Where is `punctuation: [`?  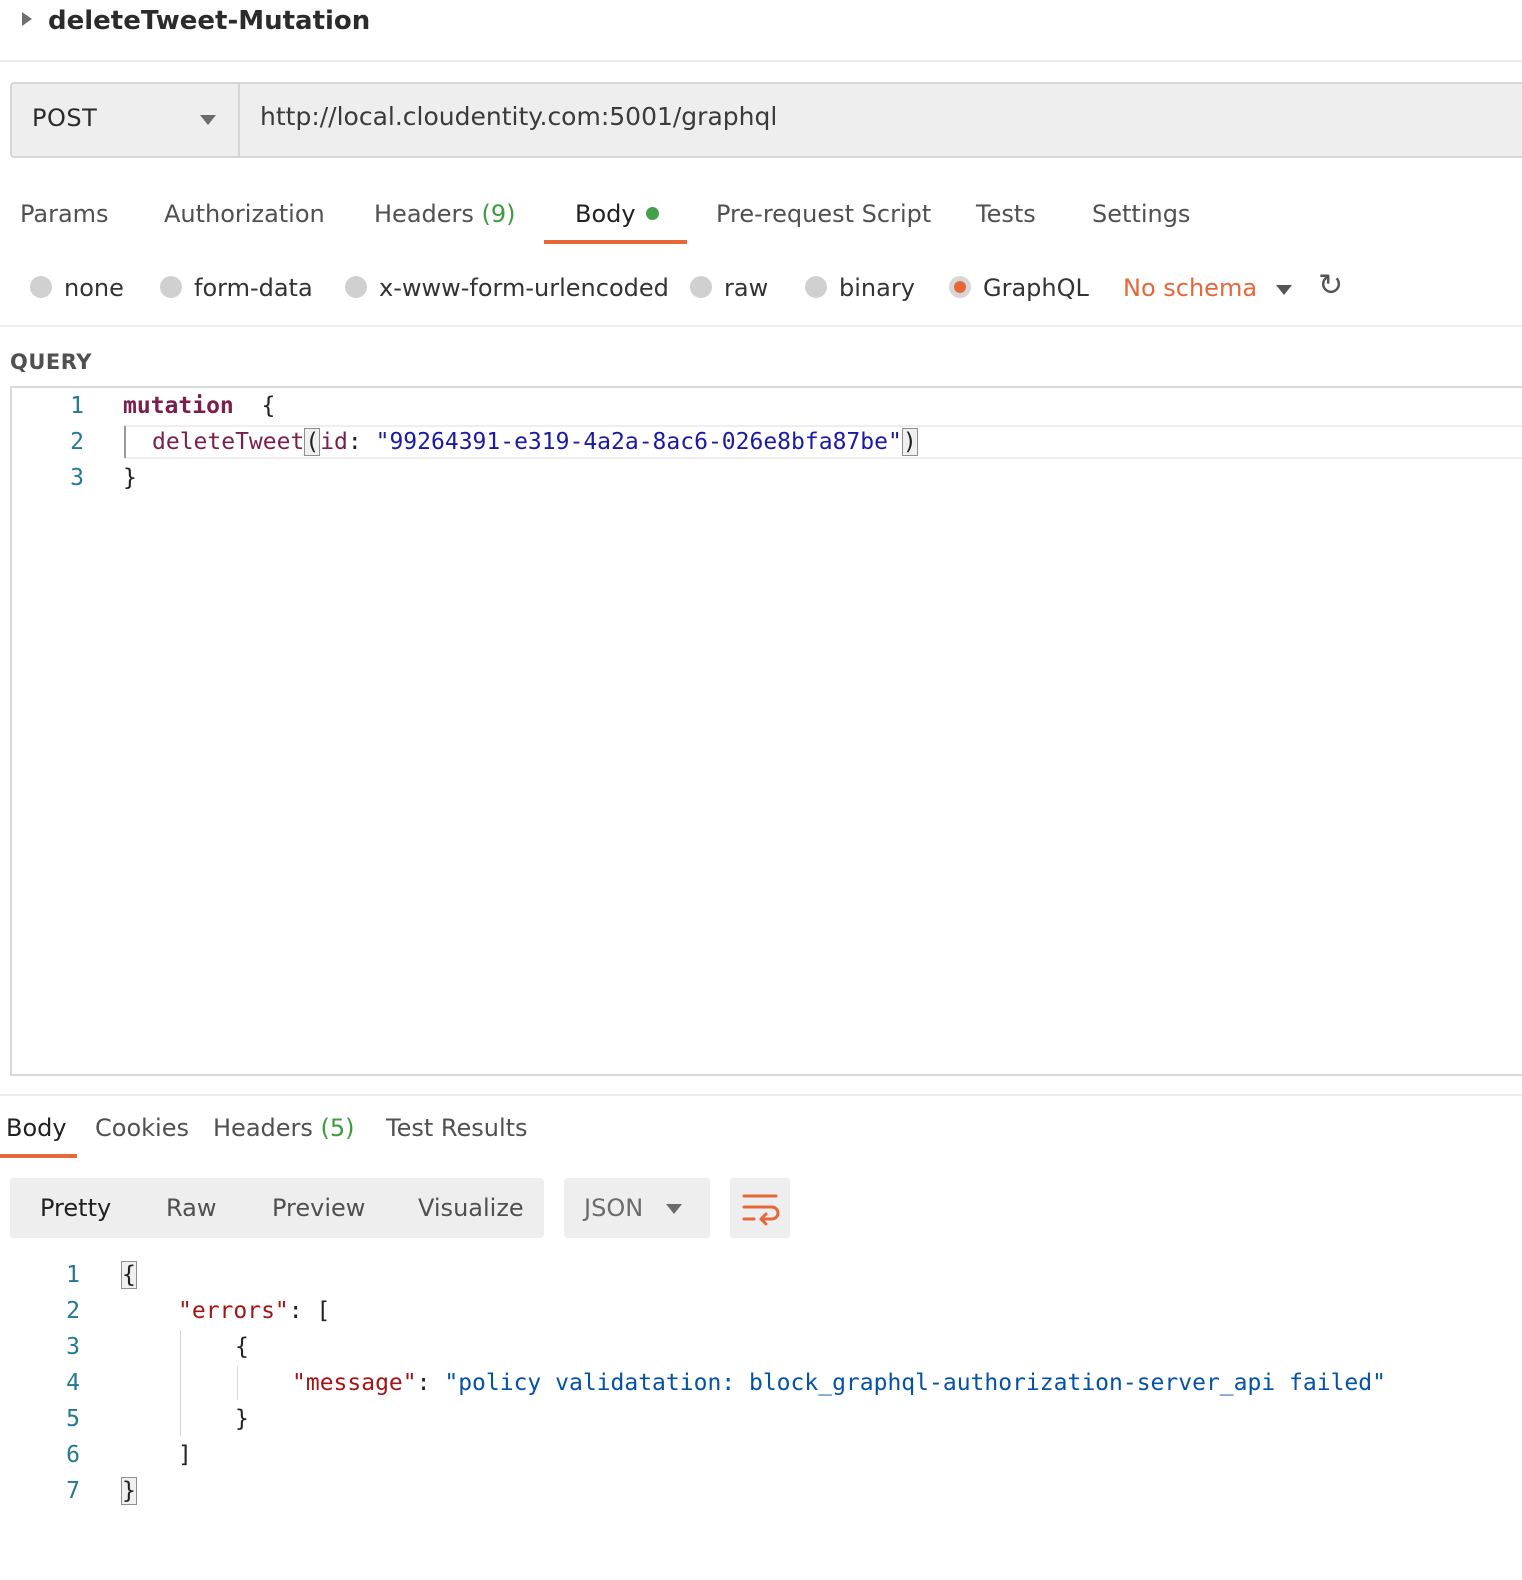
punctuation: [ is located at coordinates (323, 1311).